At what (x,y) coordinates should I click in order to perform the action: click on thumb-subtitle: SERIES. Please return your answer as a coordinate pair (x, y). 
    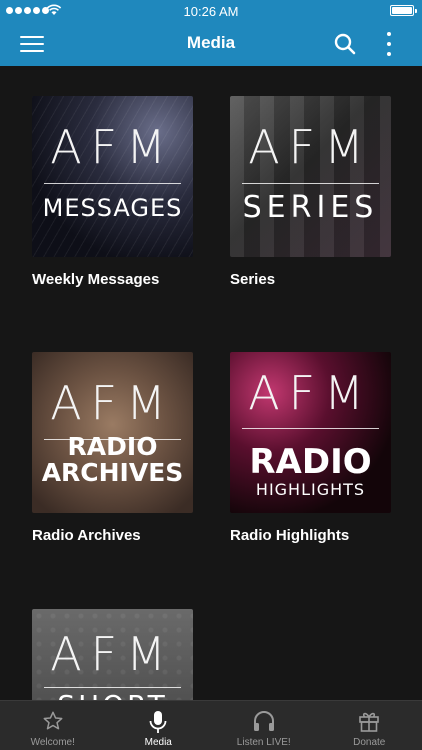
    Looking at the image, I should click on (310, 207).